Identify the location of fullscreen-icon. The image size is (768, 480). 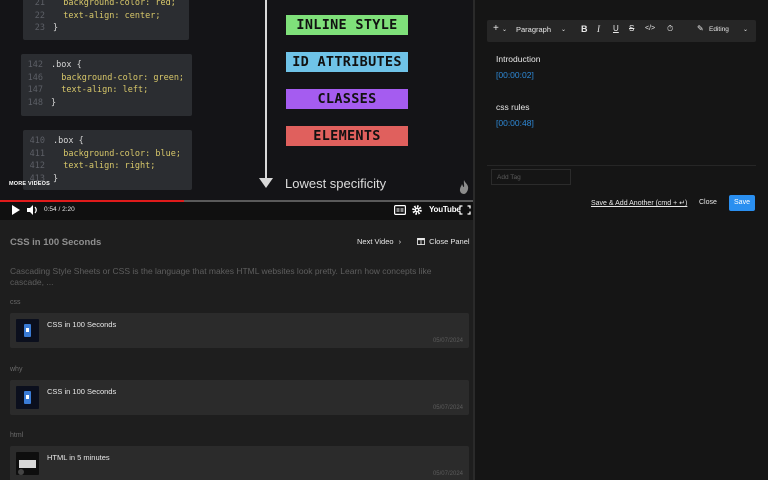
(465, 210).